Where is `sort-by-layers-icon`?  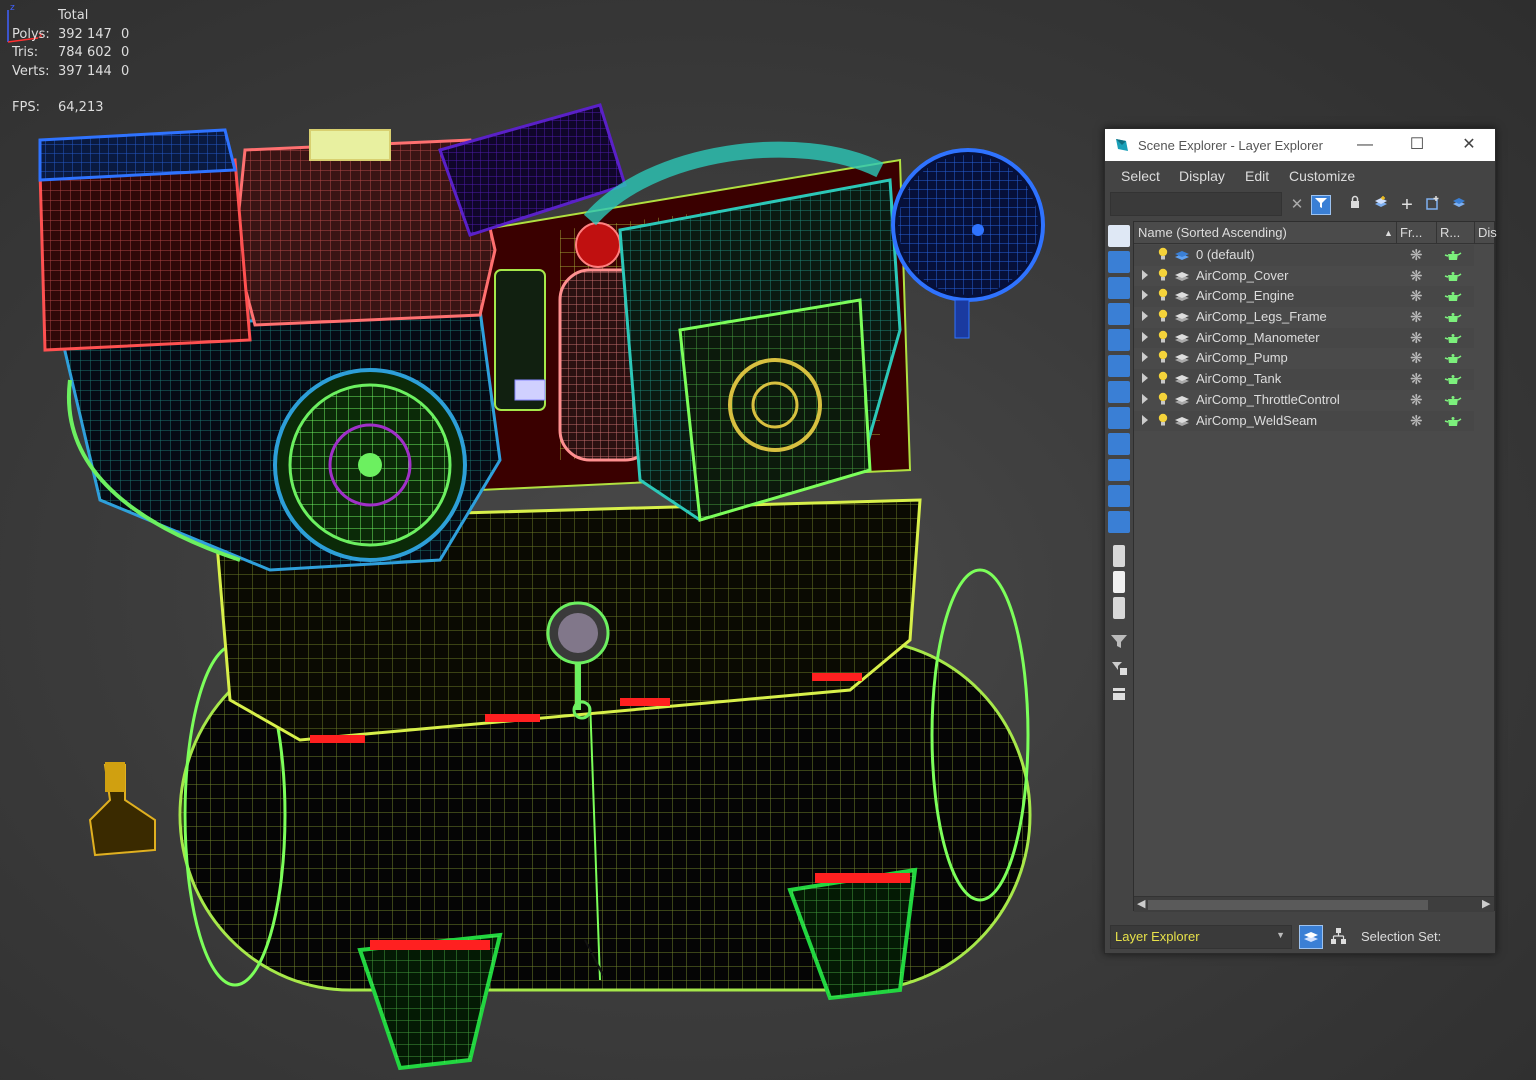
sort-by-layers-icon is located at coordinates (1311, 937).